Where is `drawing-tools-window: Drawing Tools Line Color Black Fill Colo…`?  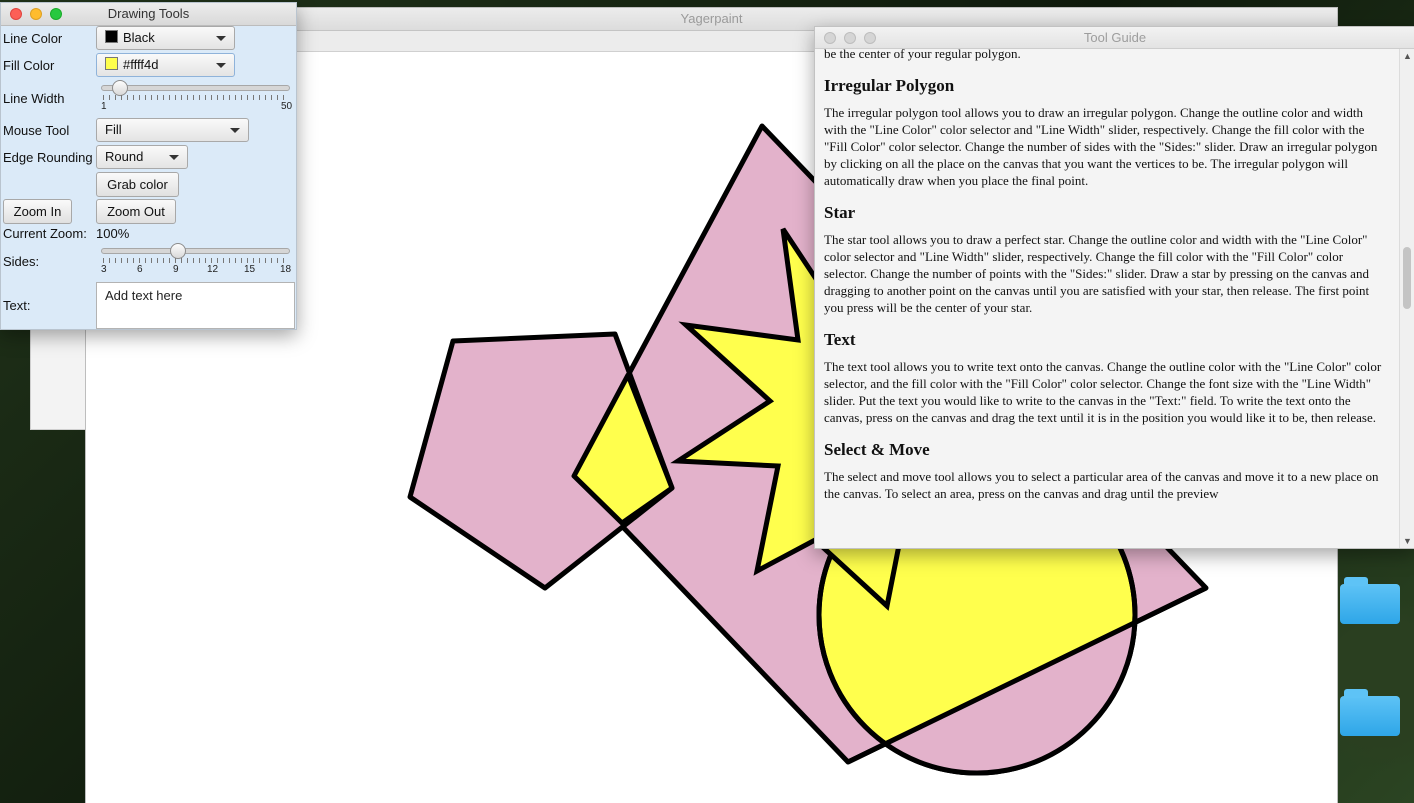
drawing-tools-window: Drawing Tools Line Color Black Fill Colo… is located at coordinates (148, 166).